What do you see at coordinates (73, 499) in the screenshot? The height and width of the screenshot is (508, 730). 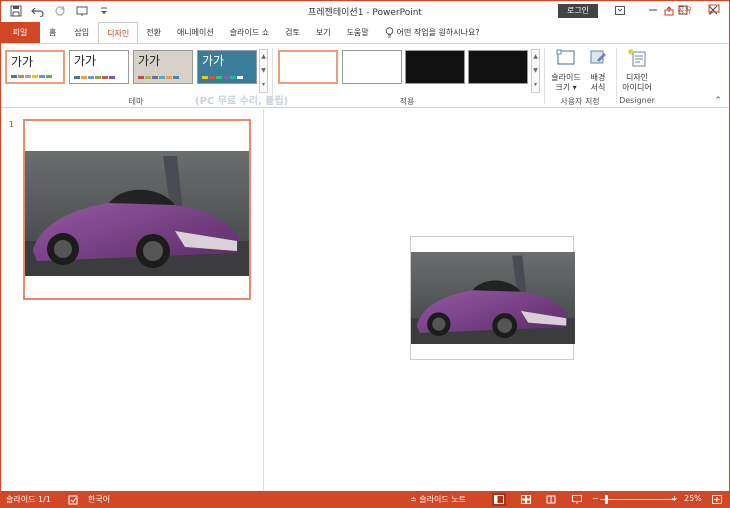 I see `spelling-check-icon` at bounding box center [73, 499].